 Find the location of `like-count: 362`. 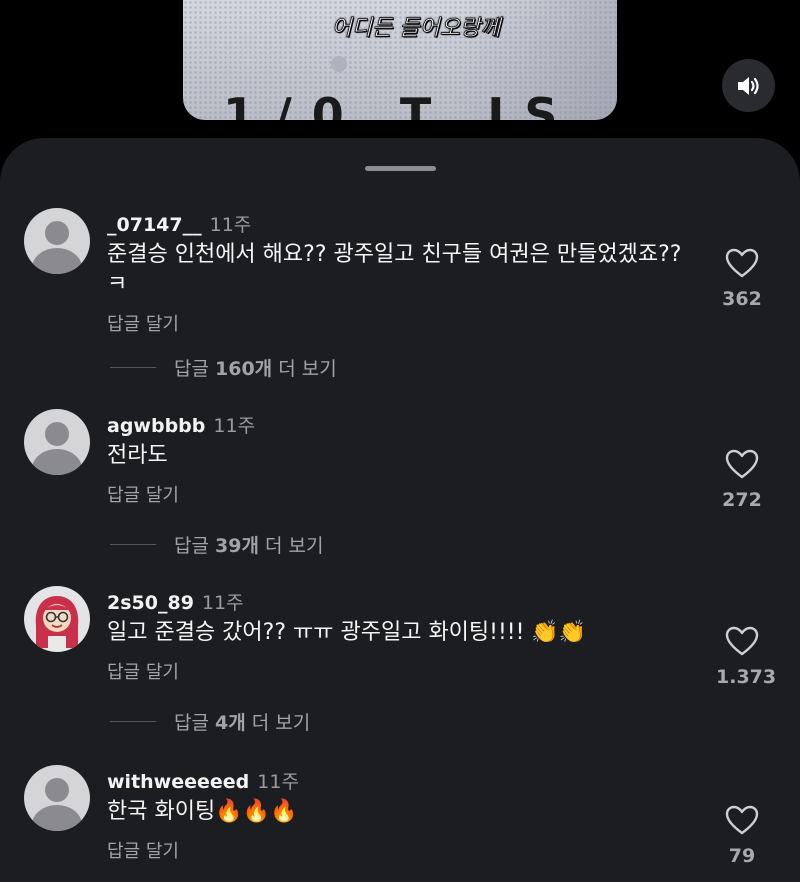

like-count: 362 is located at coordinates (742, 299).